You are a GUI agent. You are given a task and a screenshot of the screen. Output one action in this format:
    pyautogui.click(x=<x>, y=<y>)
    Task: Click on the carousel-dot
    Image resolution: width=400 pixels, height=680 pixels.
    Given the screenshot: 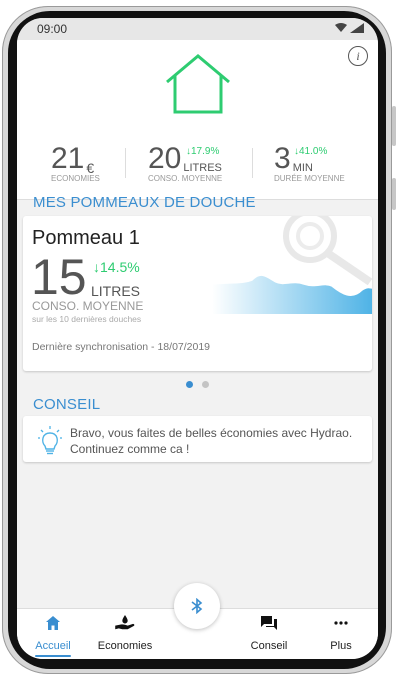 What is the action you would take?
    pyautogui.click(x=205, y=384)
    